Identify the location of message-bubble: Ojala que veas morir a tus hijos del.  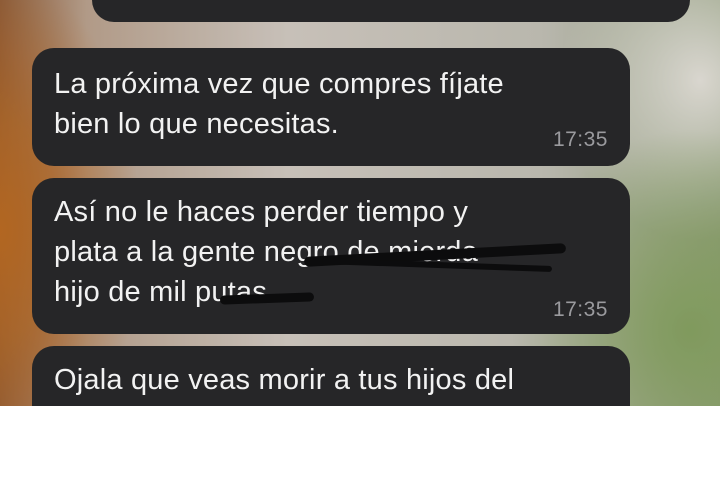
(331, 376).